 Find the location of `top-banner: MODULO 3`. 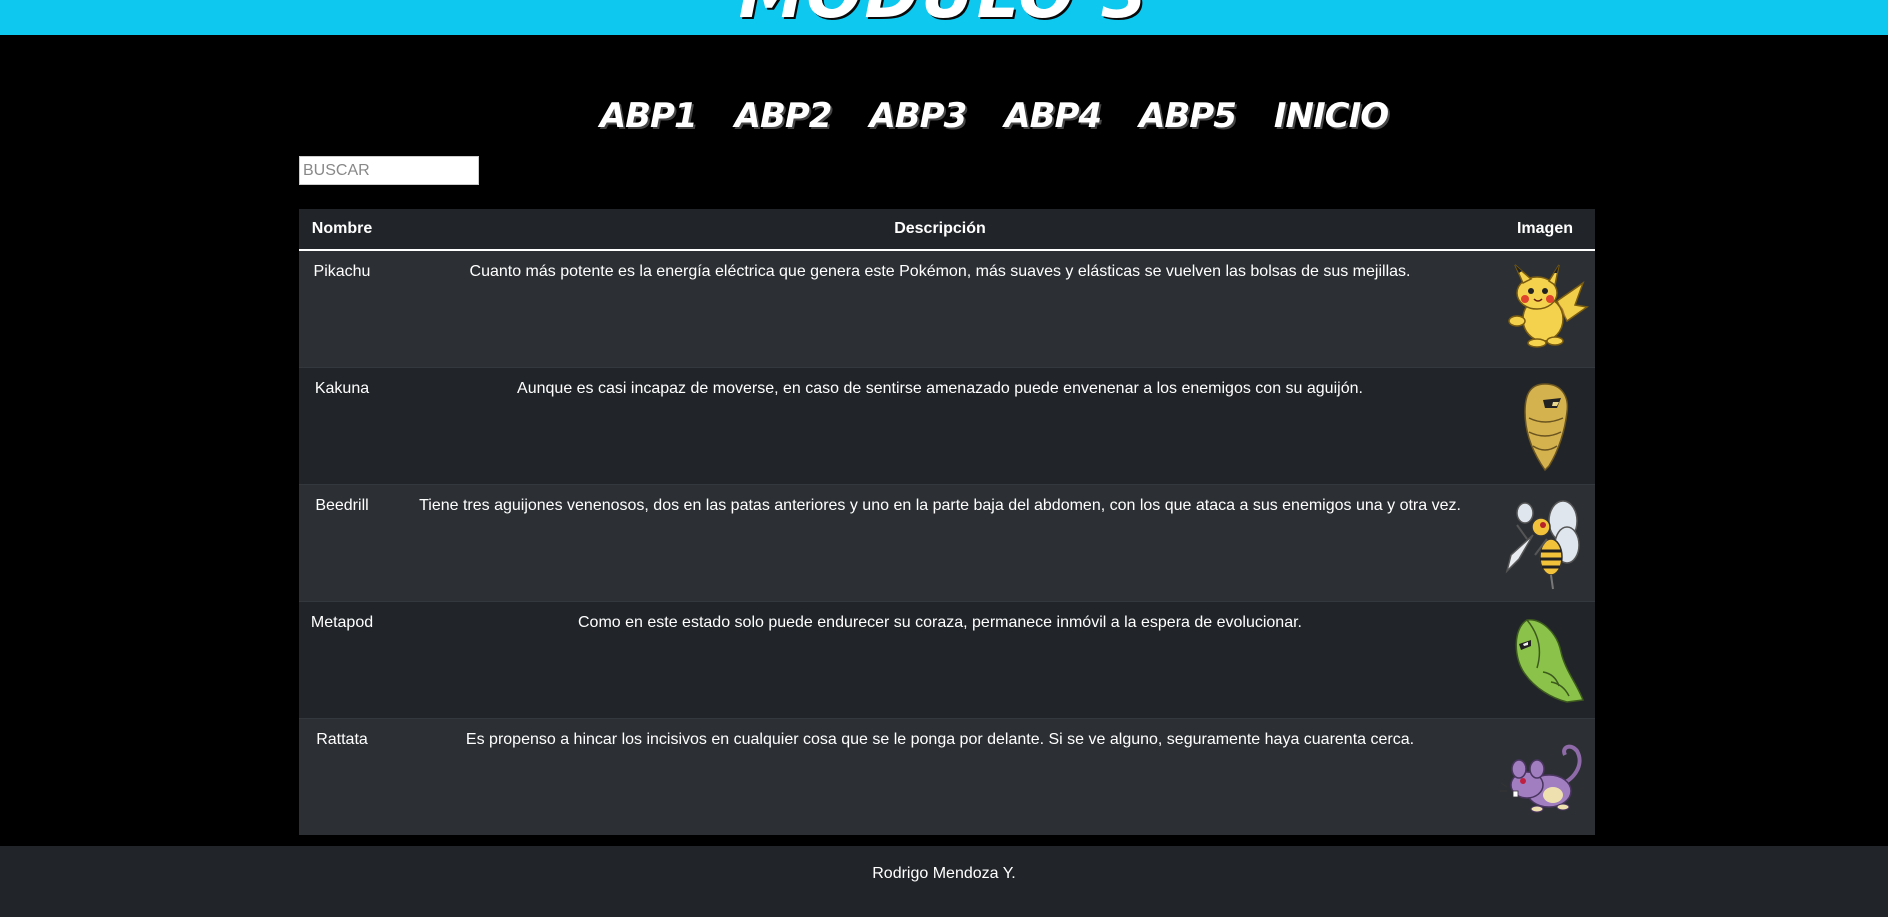

top-banner: MODULO 3 is located at coordinates (944, 17).